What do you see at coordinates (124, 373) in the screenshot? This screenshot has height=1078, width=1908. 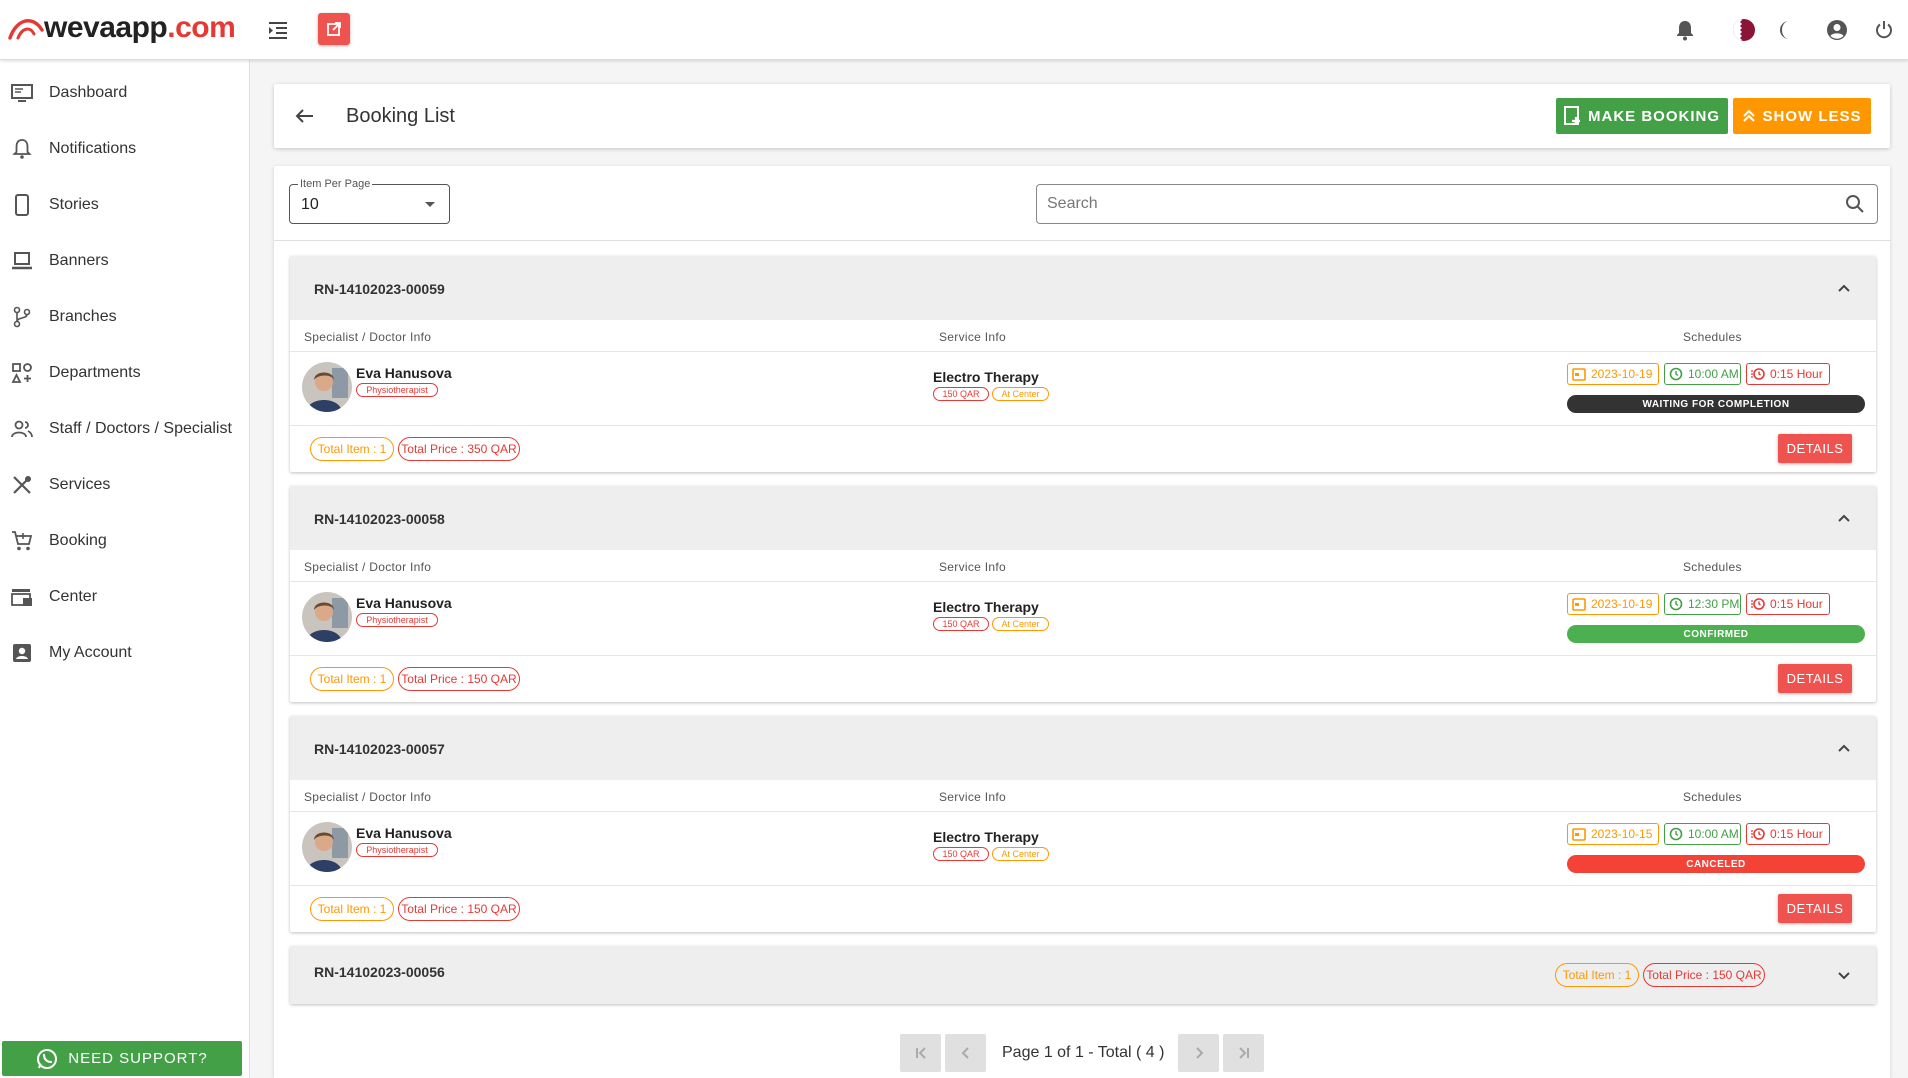 I see `sidebar-item-departments: Departments` at bounding box center [124, 373].